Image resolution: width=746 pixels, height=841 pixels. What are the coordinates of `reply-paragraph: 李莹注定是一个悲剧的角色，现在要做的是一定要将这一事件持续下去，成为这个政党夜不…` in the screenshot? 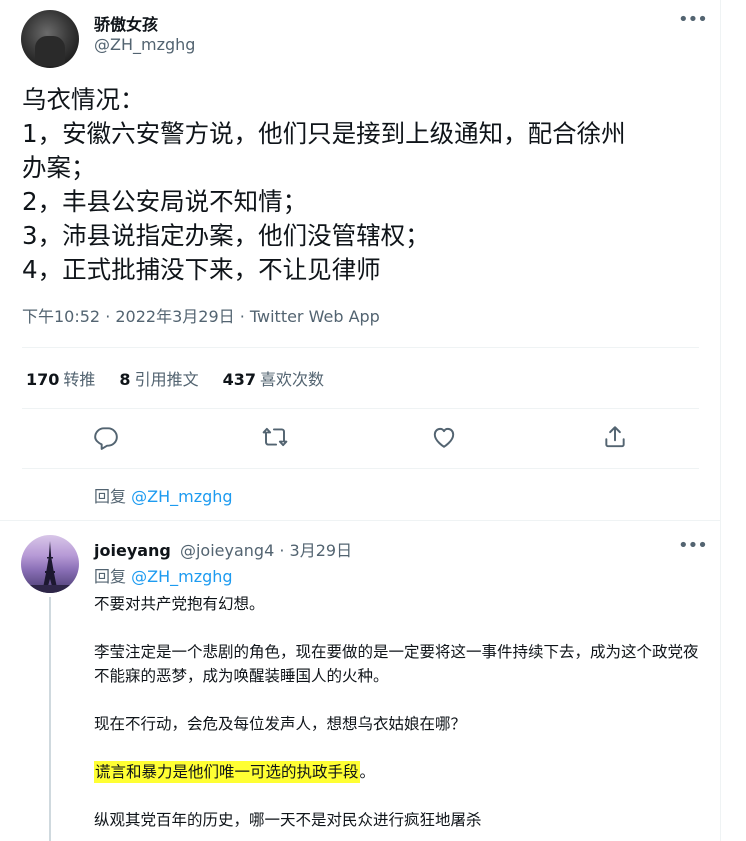 It's located at (396, 664).